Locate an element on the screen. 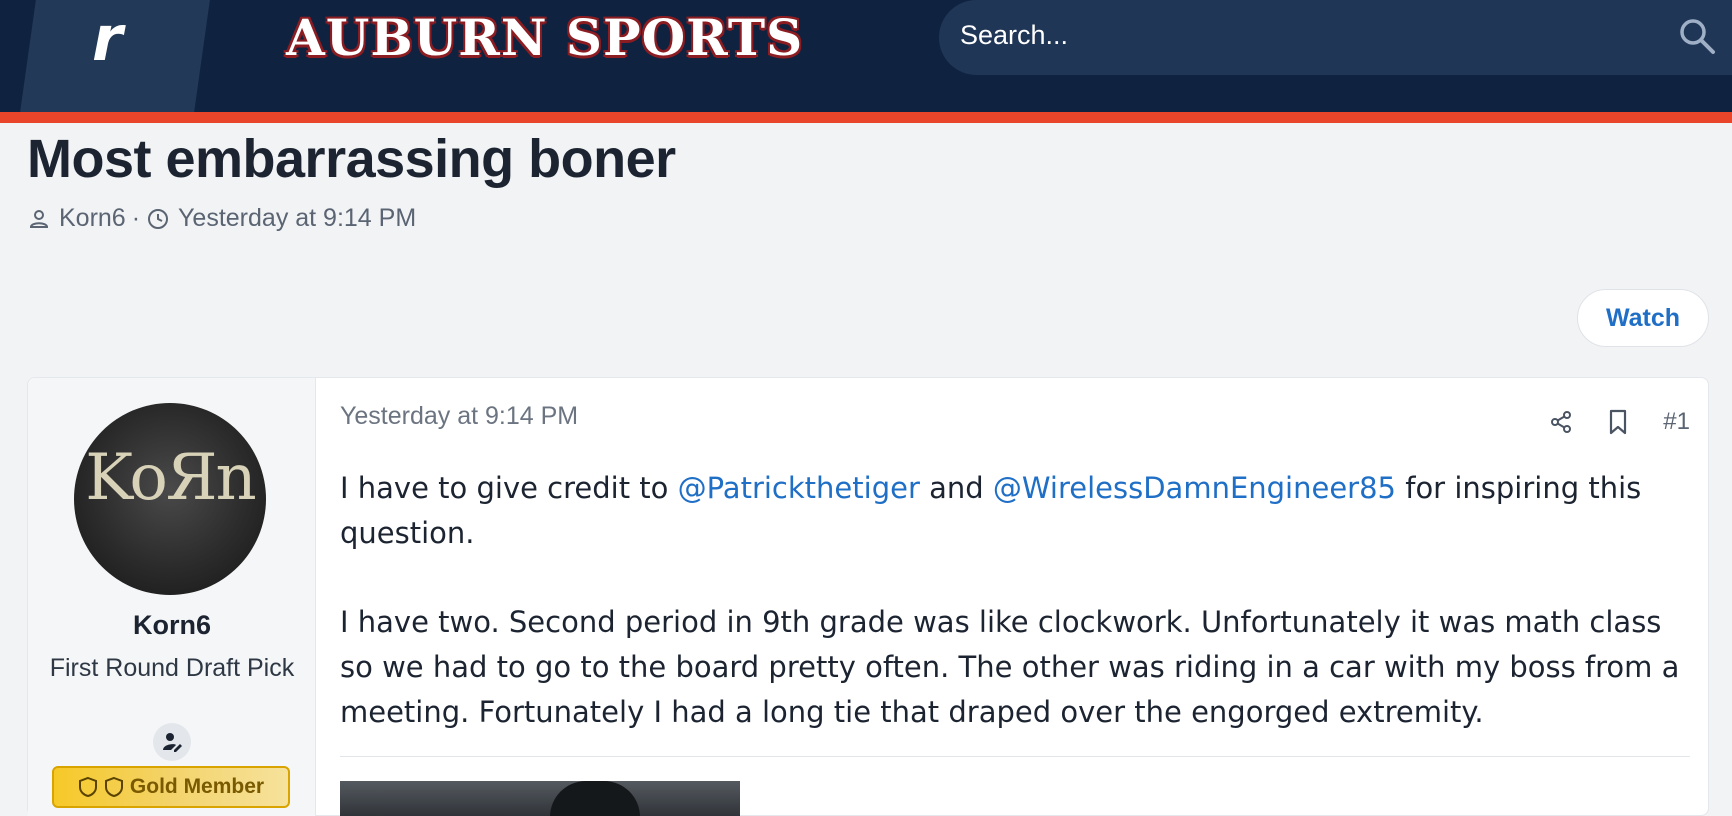  gold-member-label: Gold Member is located at coordinates (197, 786).